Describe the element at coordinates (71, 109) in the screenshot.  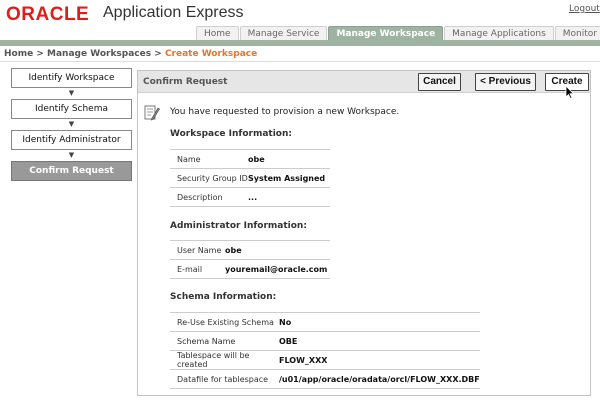
I see `wizard-step-identify-schema: Identify Schema` at that location.